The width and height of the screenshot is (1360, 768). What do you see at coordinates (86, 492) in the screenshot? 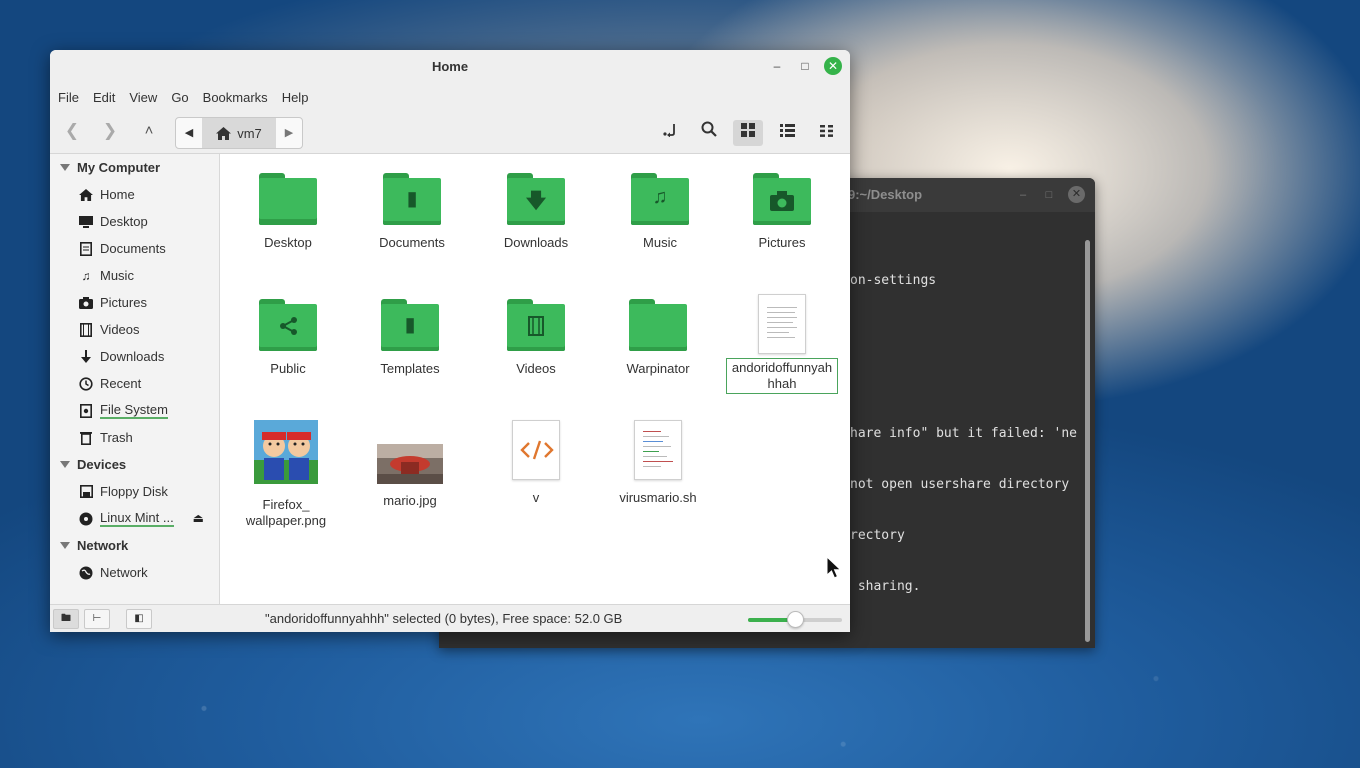
I see `floppy-icon` at bounding box center [86, 492].